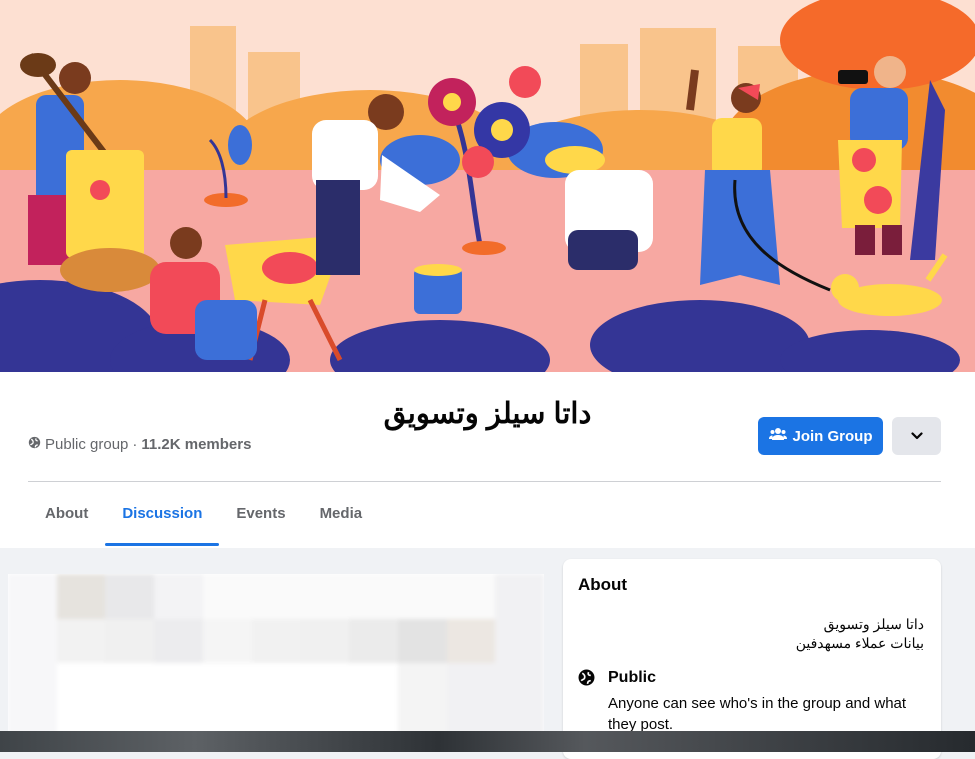  What do you see at coordinates (777, 436) in the screenshot?
I see `members-icon` at bounding box center [777, 436].